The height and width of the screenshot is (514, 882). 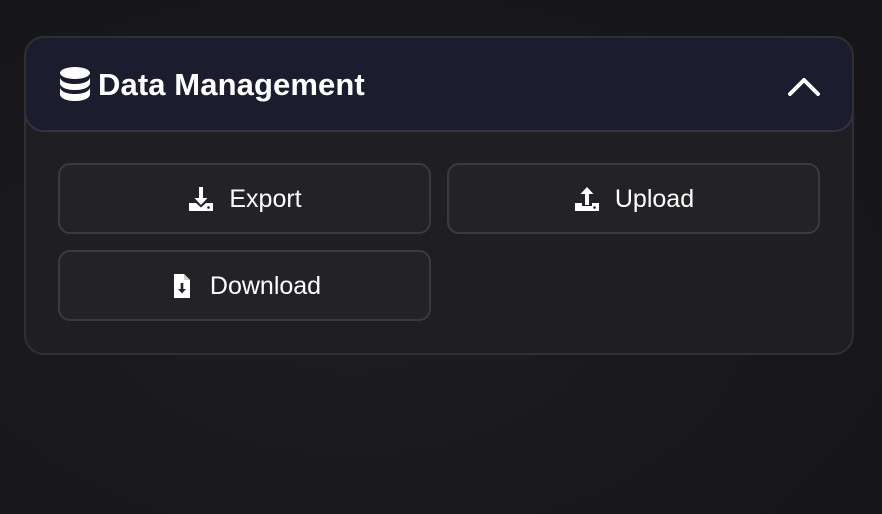 What do you see at coordinates (587, 199) in the screenshot?
I see `upload-tray-icon` at bounding box center [587, 199].